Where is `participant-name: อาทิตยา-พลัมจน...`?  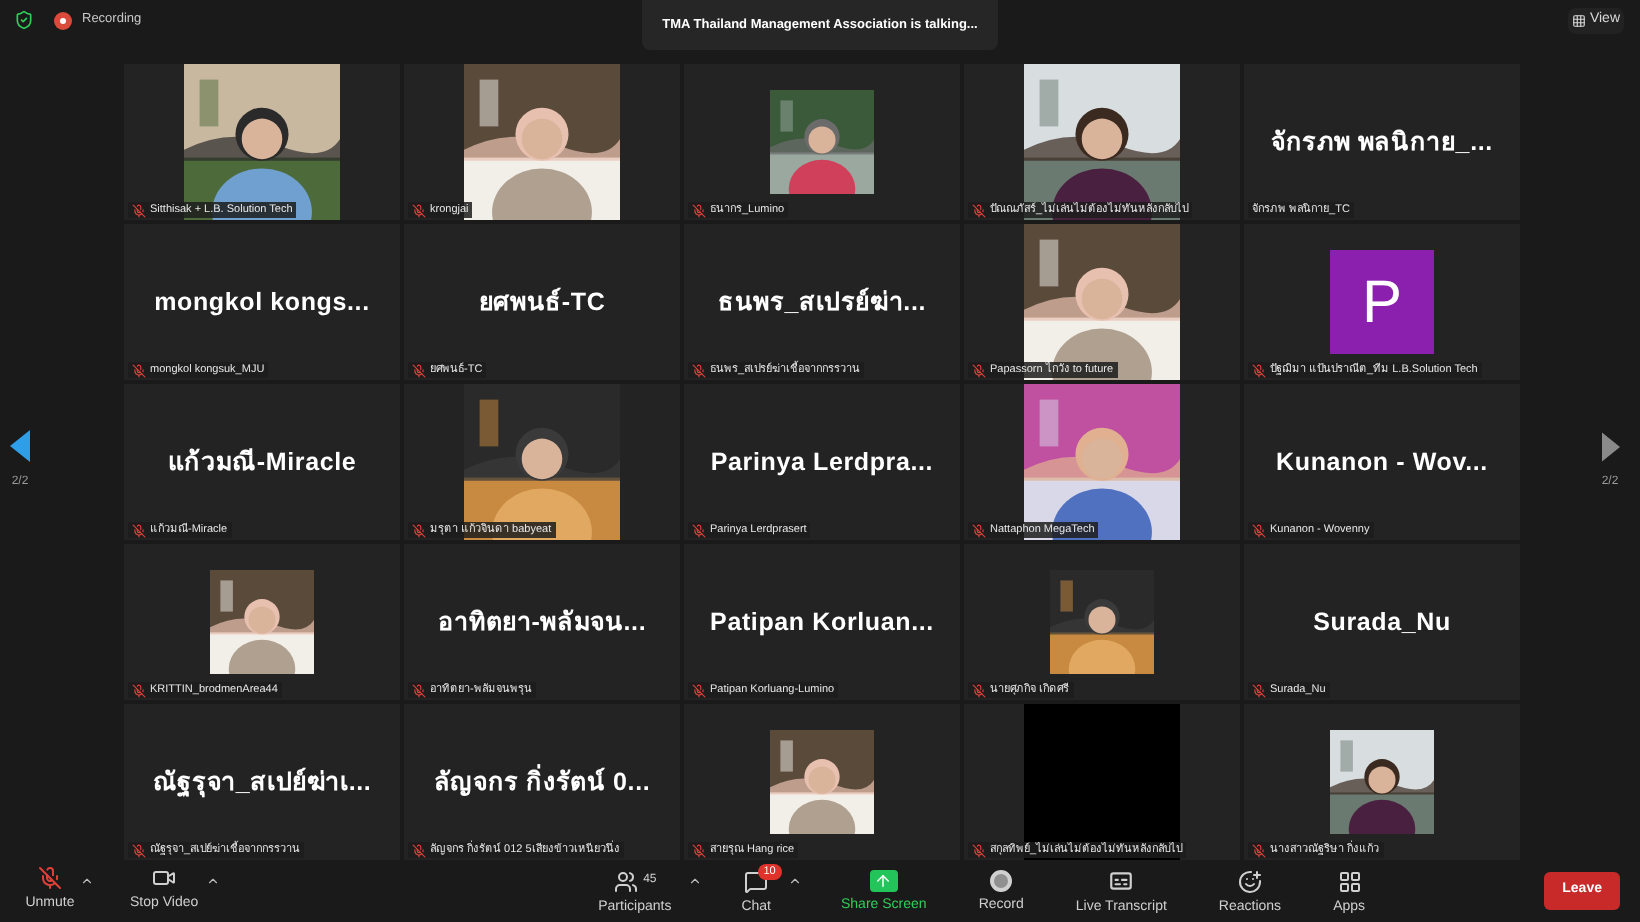 participant-name: อาทิตยา-พลัมจน... is located at coordinates (542, 622).